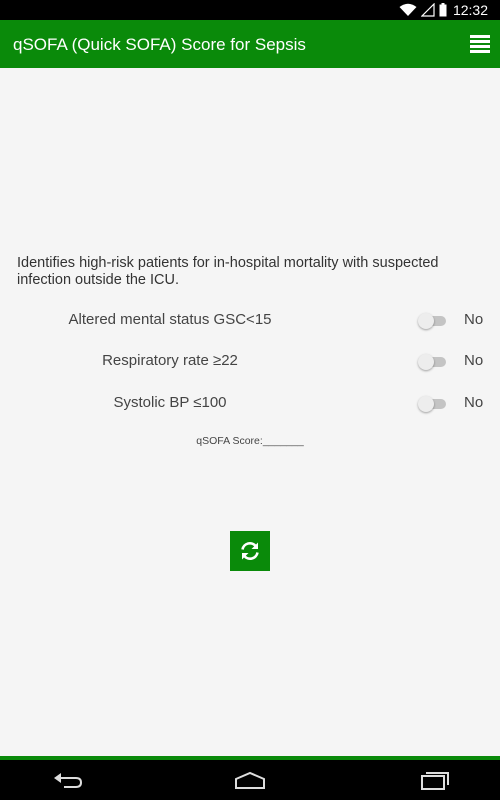 The width and height of the screenshot is (500, 800). What do you see at coordinates (250, 403) in the screenshot?
I see `criteria-row-systolic-bp: Systolic BP ≤100 No` at bounding box center [250, 403].